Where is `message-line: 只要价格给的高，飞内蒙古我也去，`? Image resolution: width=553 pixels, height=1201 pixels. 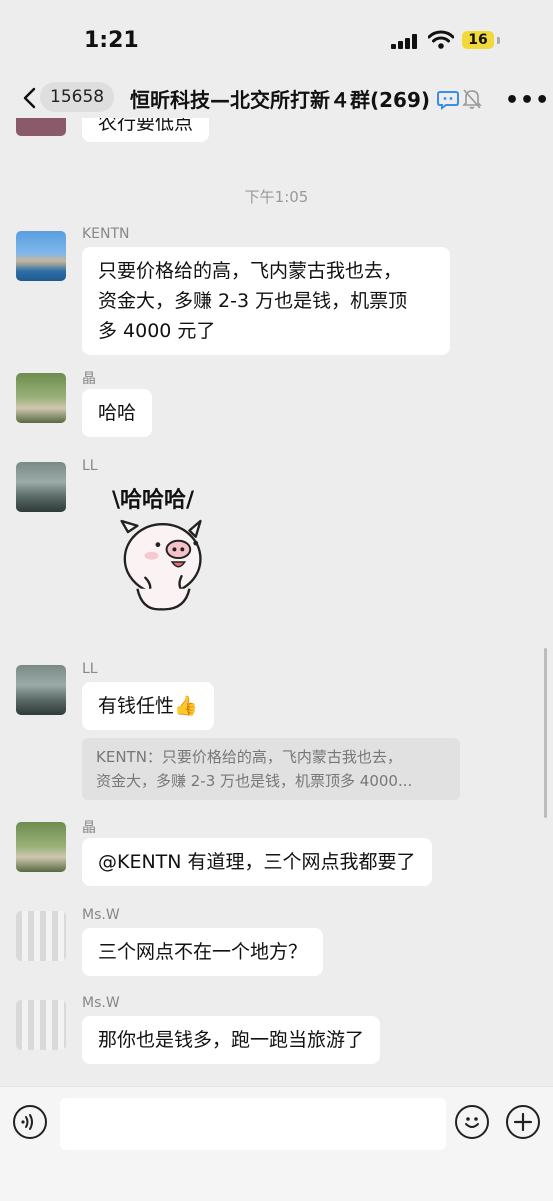 message-line: 只要价格给的高，飞内蒙古我也去， is located at coordinates (250, 271).